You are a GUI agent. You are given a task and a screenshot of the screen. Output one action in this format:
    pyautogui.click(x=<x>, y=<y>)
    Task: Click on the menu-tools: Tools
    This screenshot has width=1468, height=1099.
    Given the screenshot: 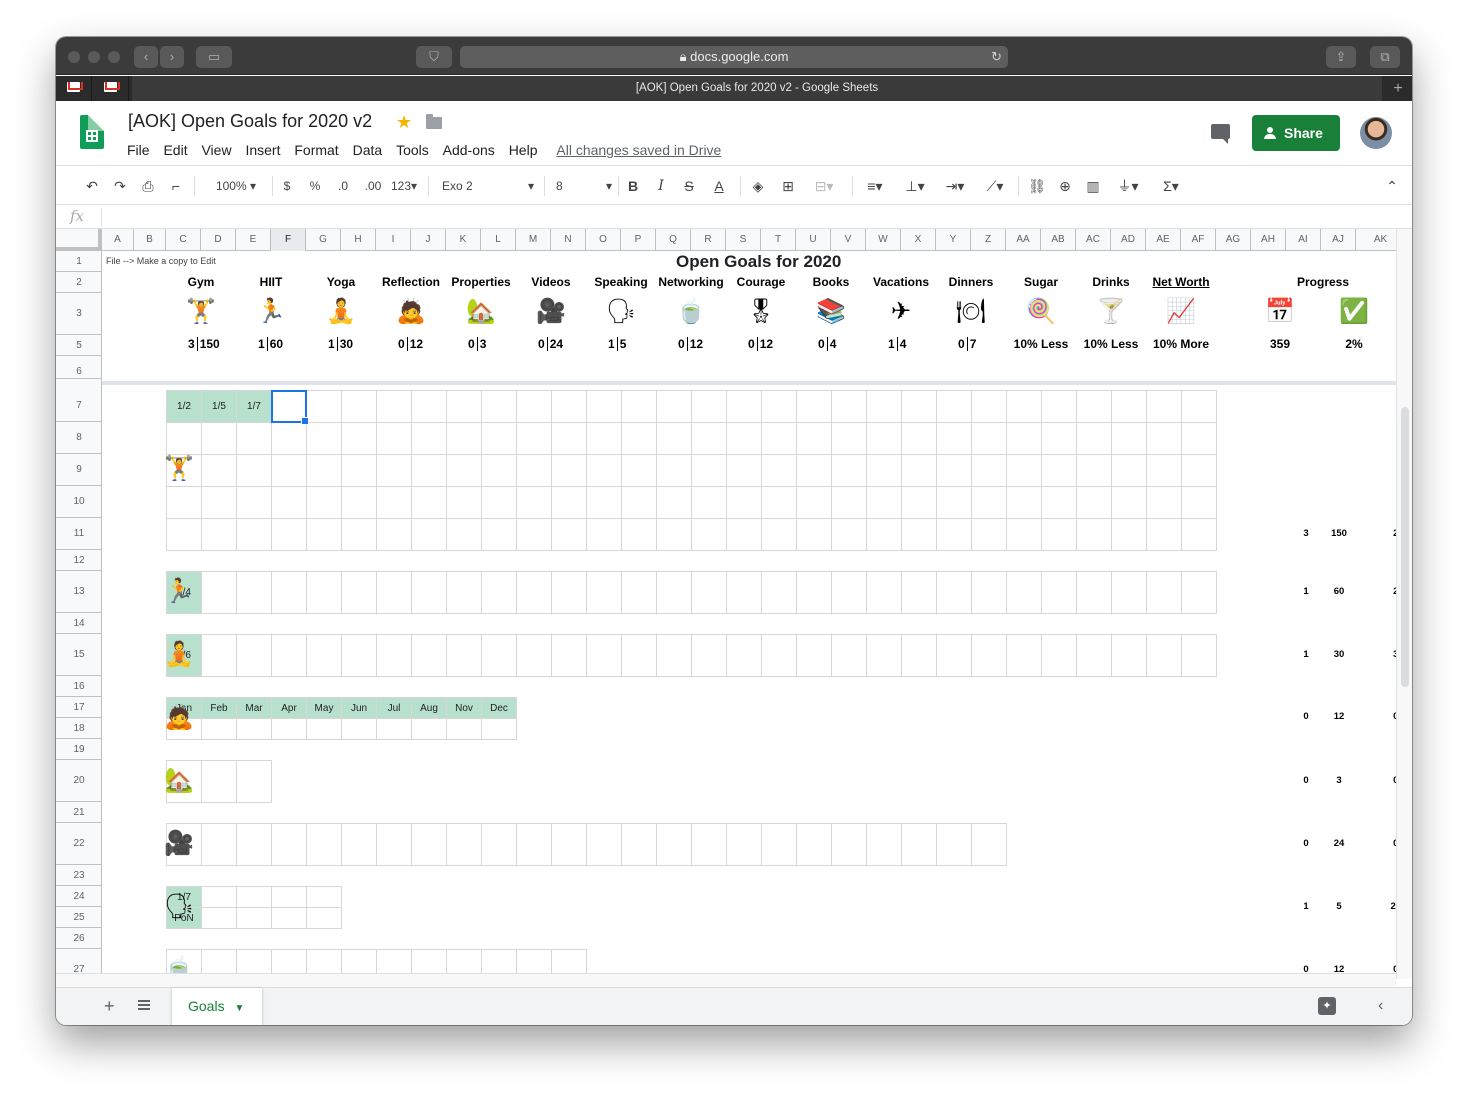 What is the action you would take?
    pyautogui.click(x=412, y=150)
    